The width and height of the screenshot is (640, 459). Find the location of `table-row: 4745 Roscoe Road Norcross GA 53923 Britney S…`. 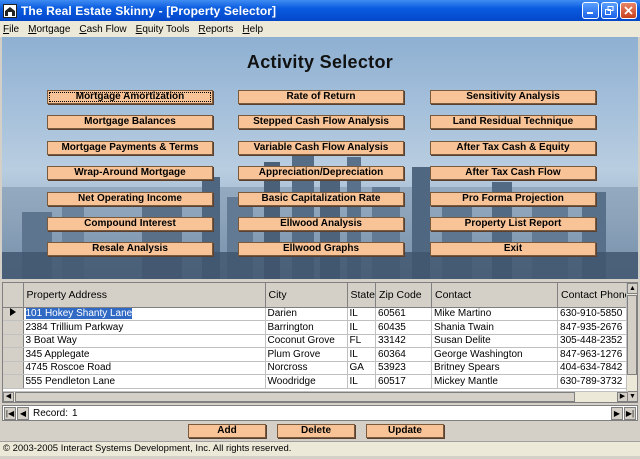

table-row: 4745 Roscoe Road Norcross GA 53923 Britney S… is located at coordinates (317, 368).